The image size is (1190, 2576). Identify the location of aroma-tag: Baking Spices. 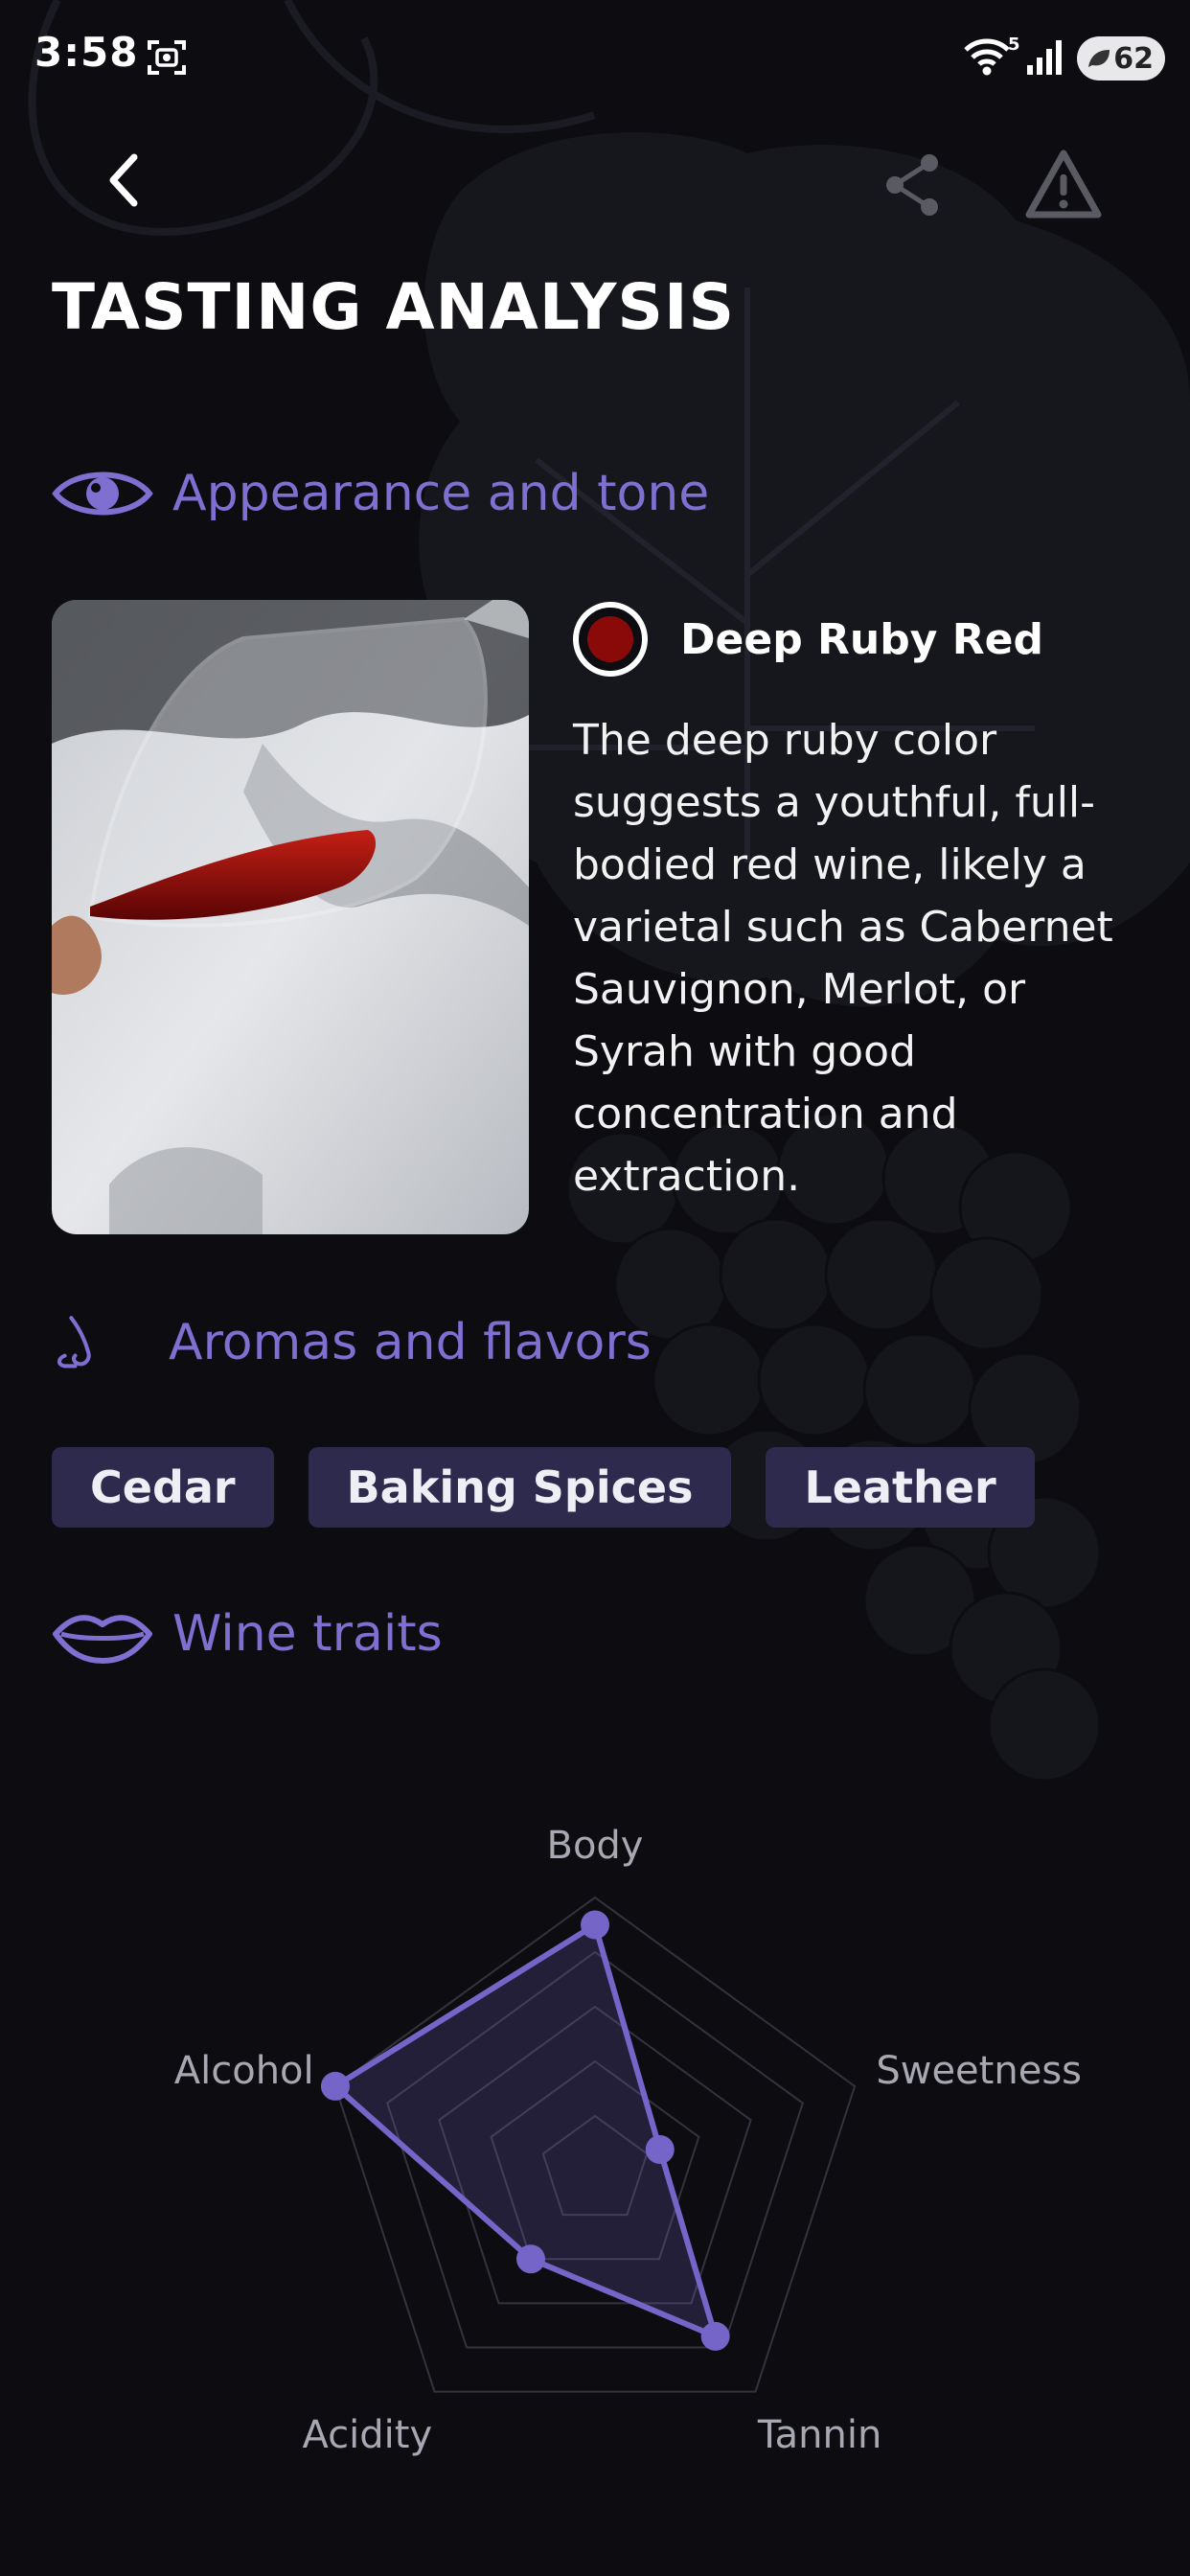
(520, 1487).